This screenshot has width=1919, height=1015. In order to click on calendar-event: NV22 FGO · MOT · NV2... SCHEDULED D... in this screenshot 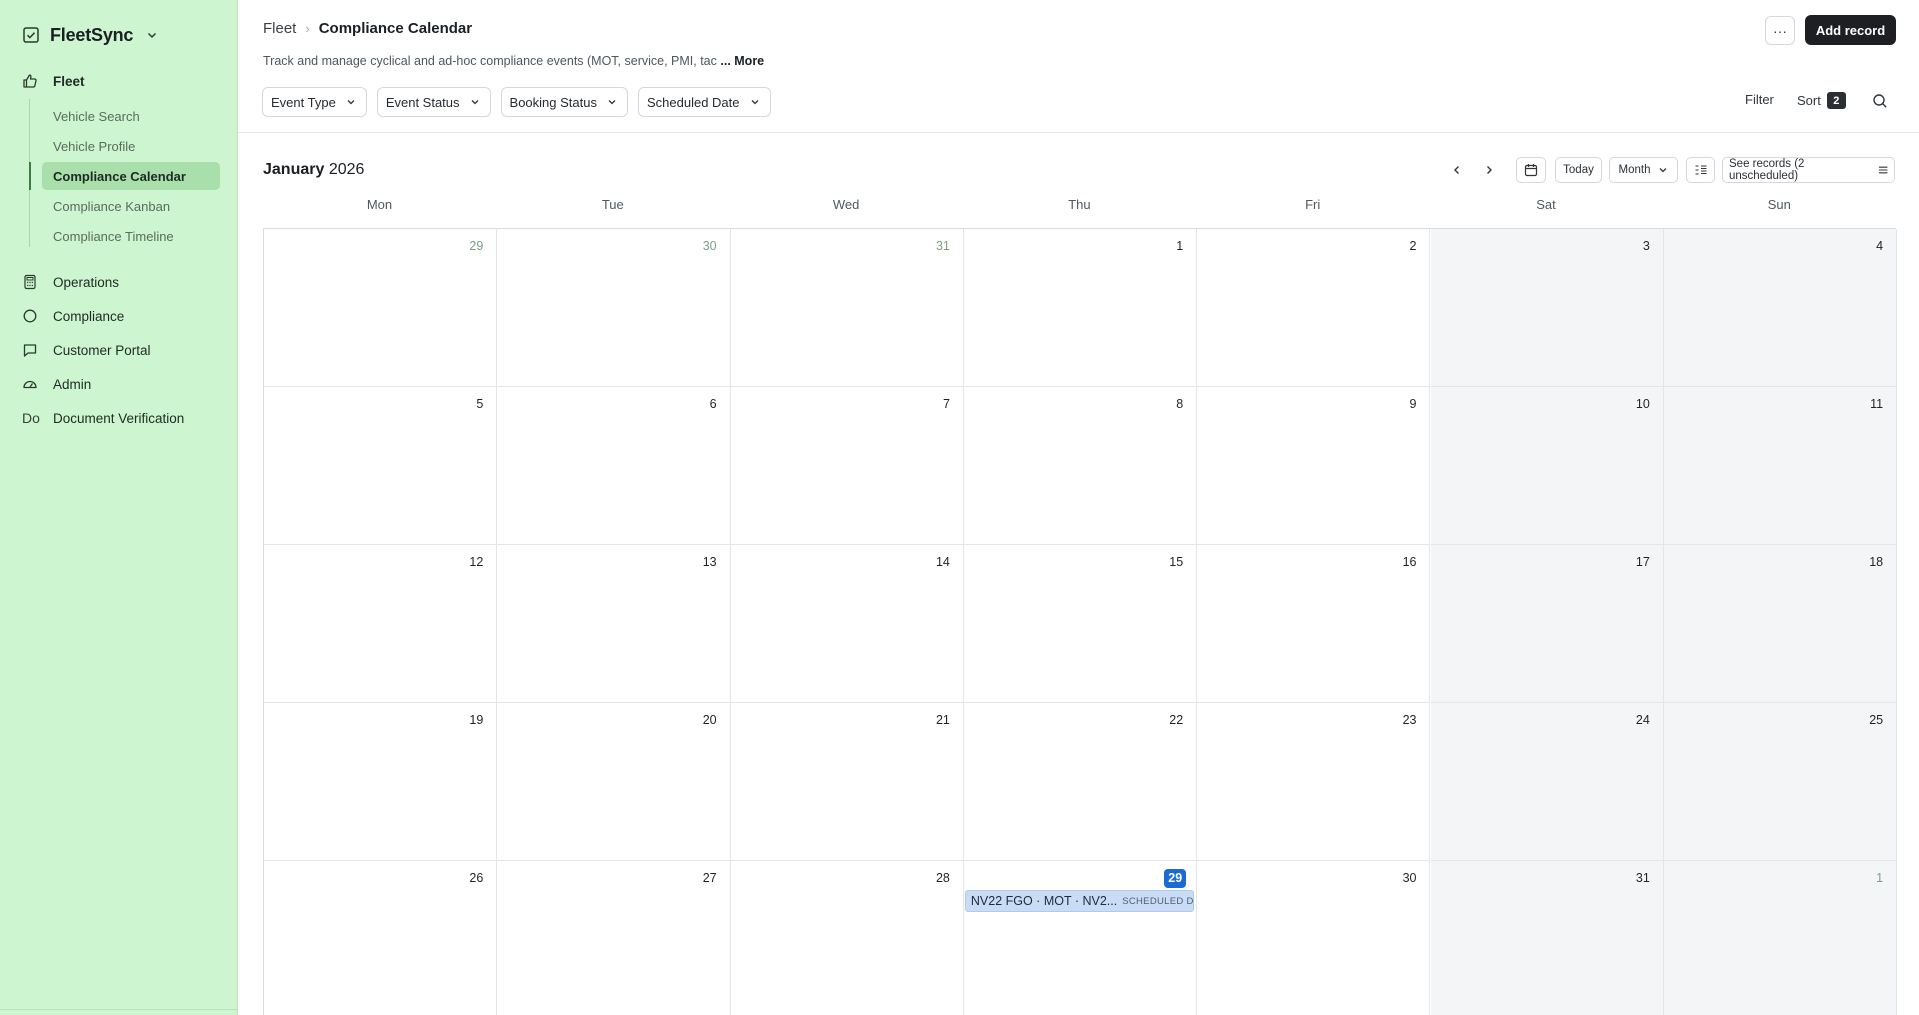, I will do `click(1079, 901)`.